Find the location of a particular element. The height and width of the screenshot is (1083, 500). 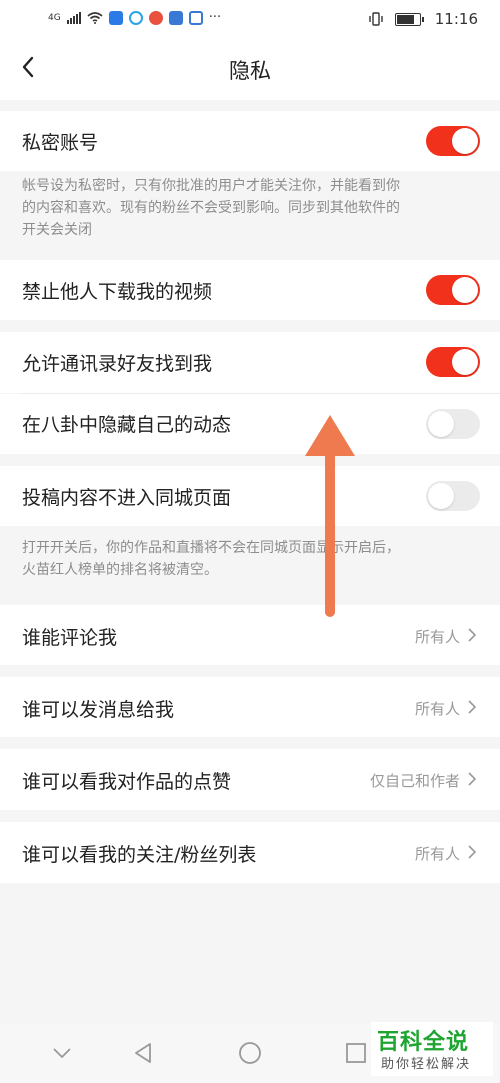

back-triangle-icon is located at coordinates (143, 1053).